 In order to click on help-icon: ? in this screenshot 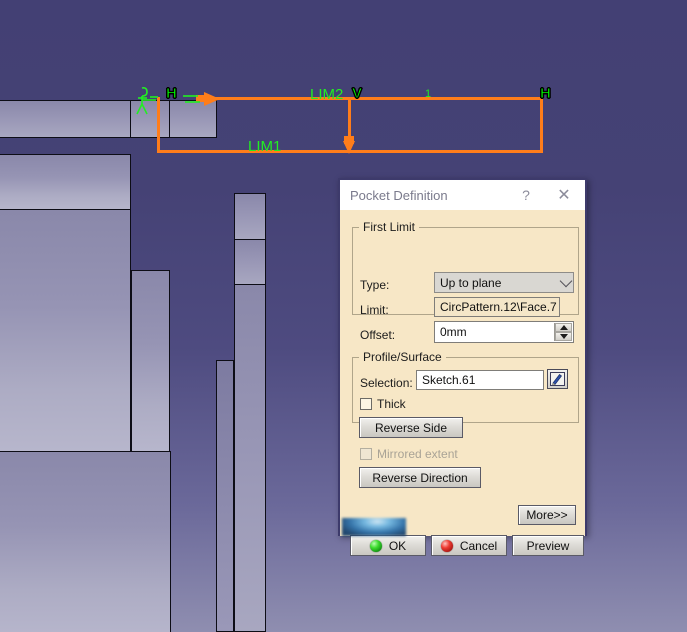, I will do `click(526, 195)`.